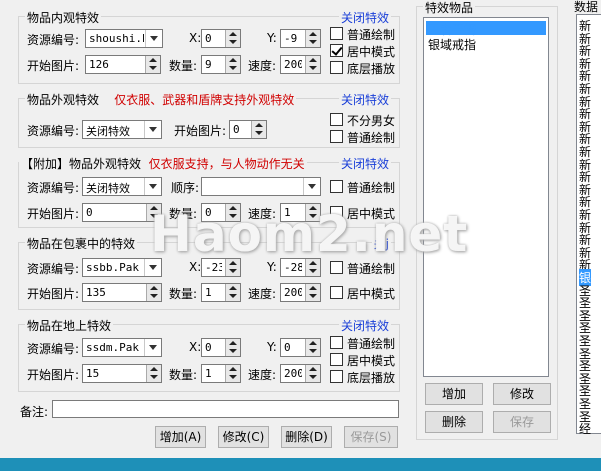  I want to click on inner-res-select: shoushi.P:, so click(124, 38).